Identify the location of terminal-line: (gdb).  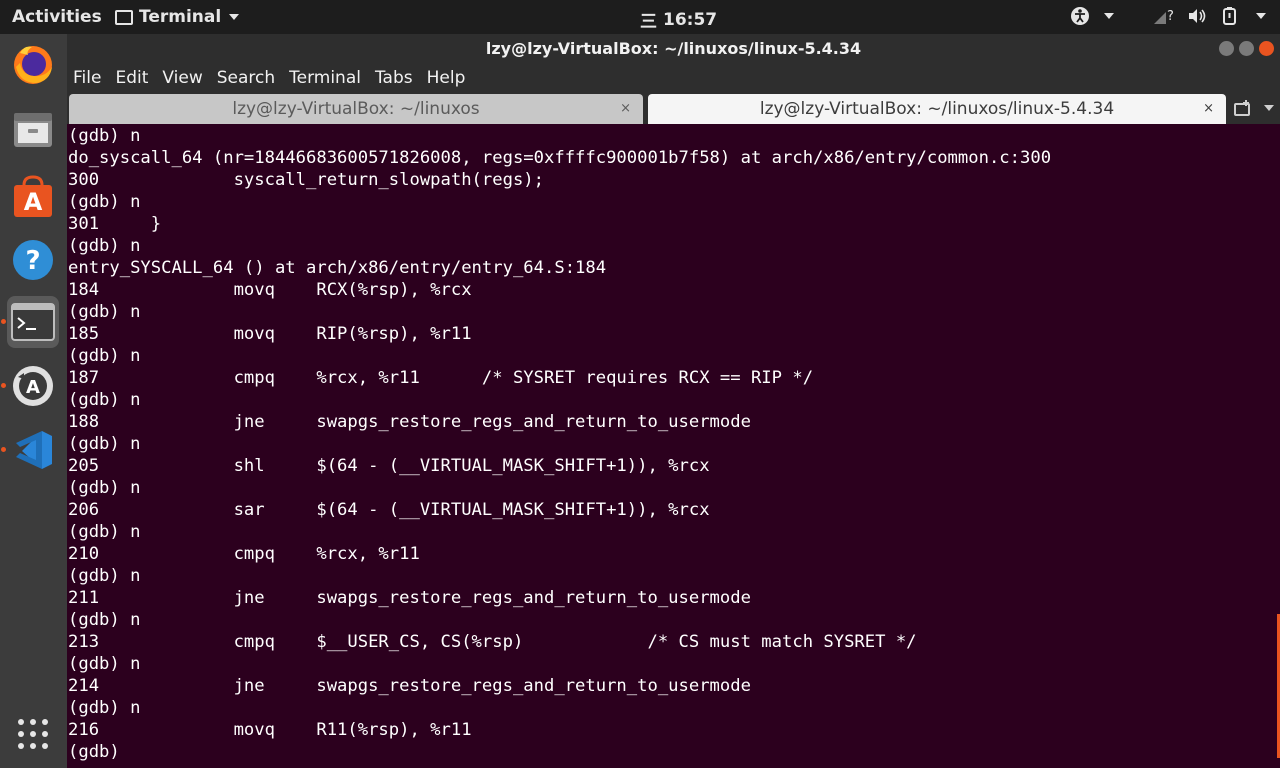
(99, 752).